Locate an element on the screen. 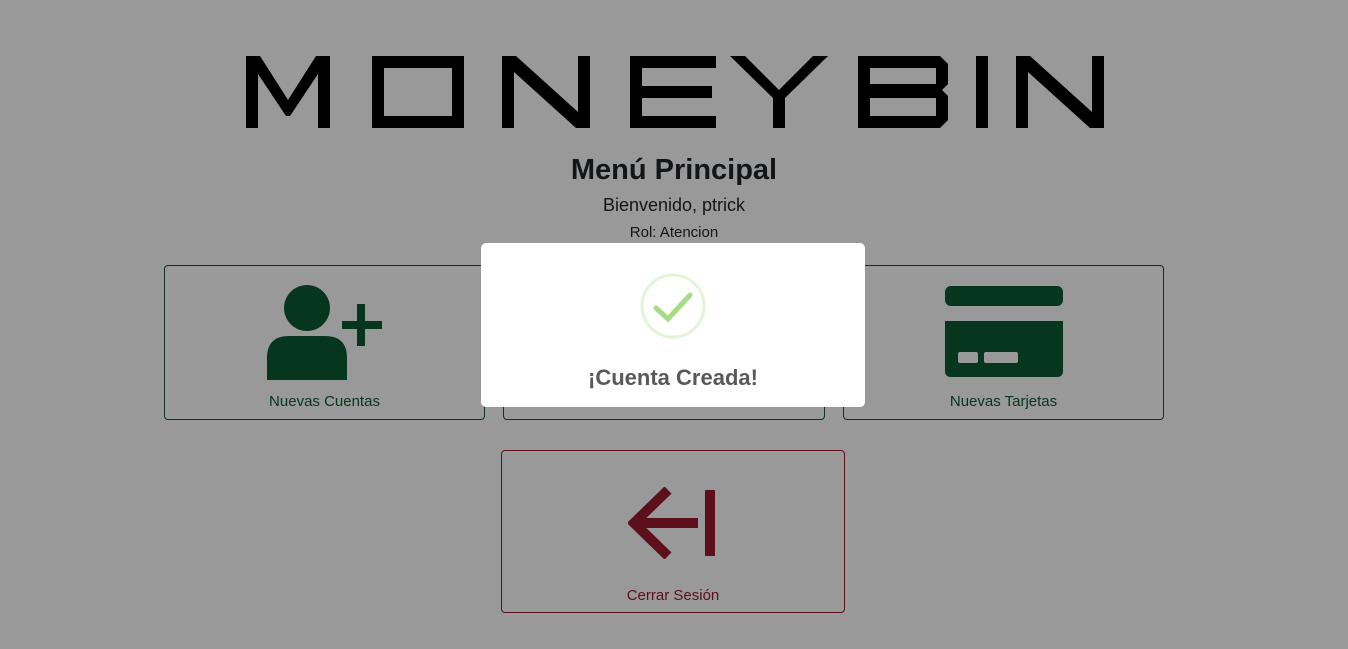 The height and width of the screenshot is (649, 1348). success-dialog: ¡Cuenta Creada! is located at coordinates (673, 325).